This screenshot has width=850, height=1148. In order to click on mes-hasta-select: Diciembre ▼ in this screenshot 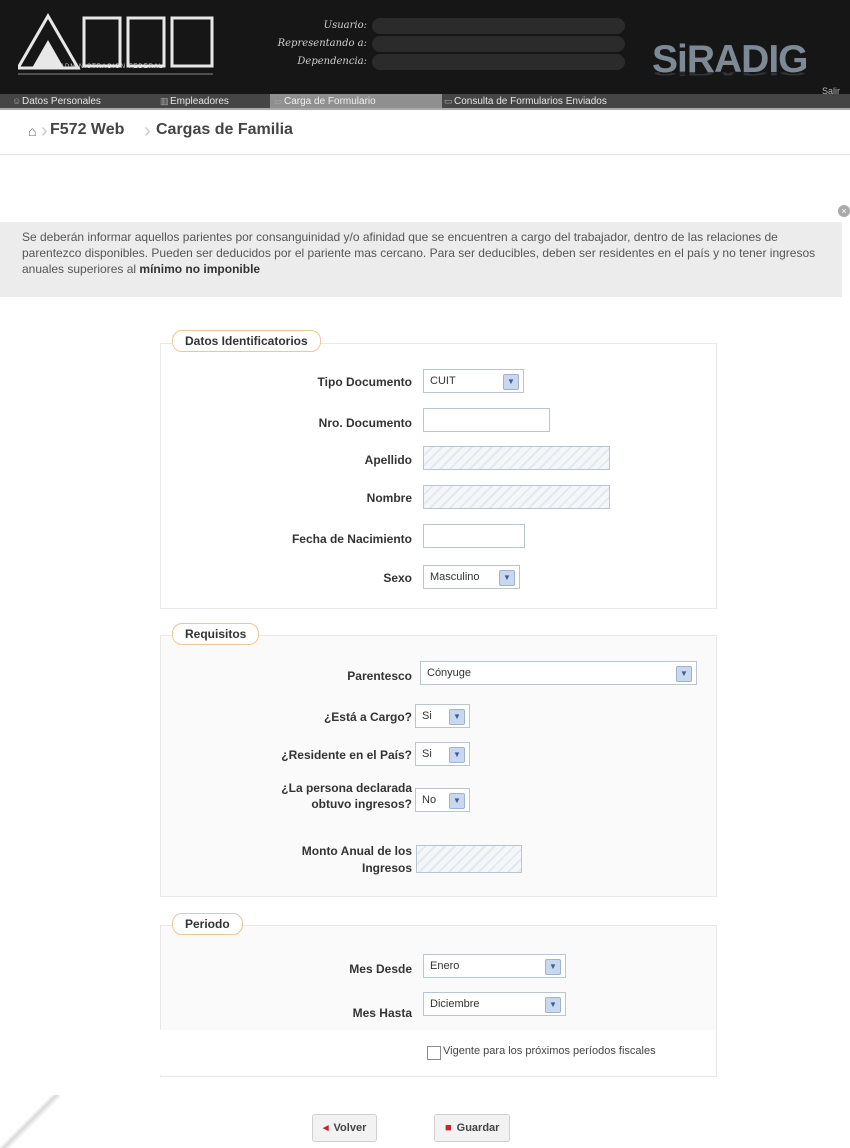, I will do `click(494, 1004)`.